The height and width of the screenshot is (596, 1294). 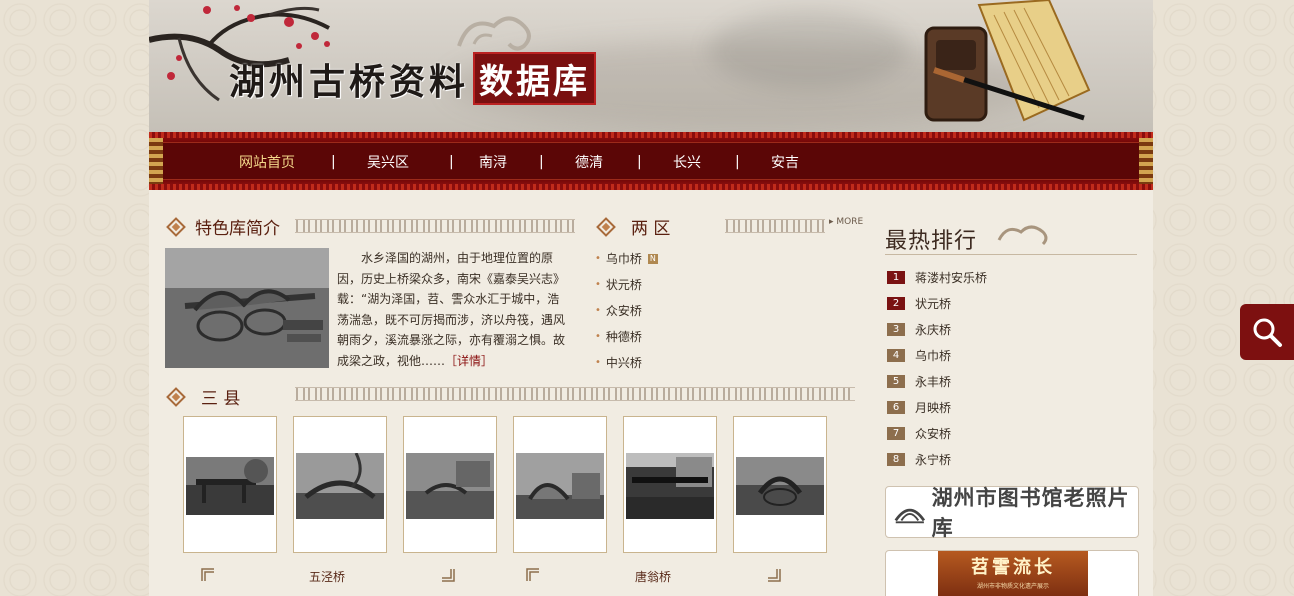 I want to click on ranking-item: 5 永丰桥, so click(x=937, y=381).